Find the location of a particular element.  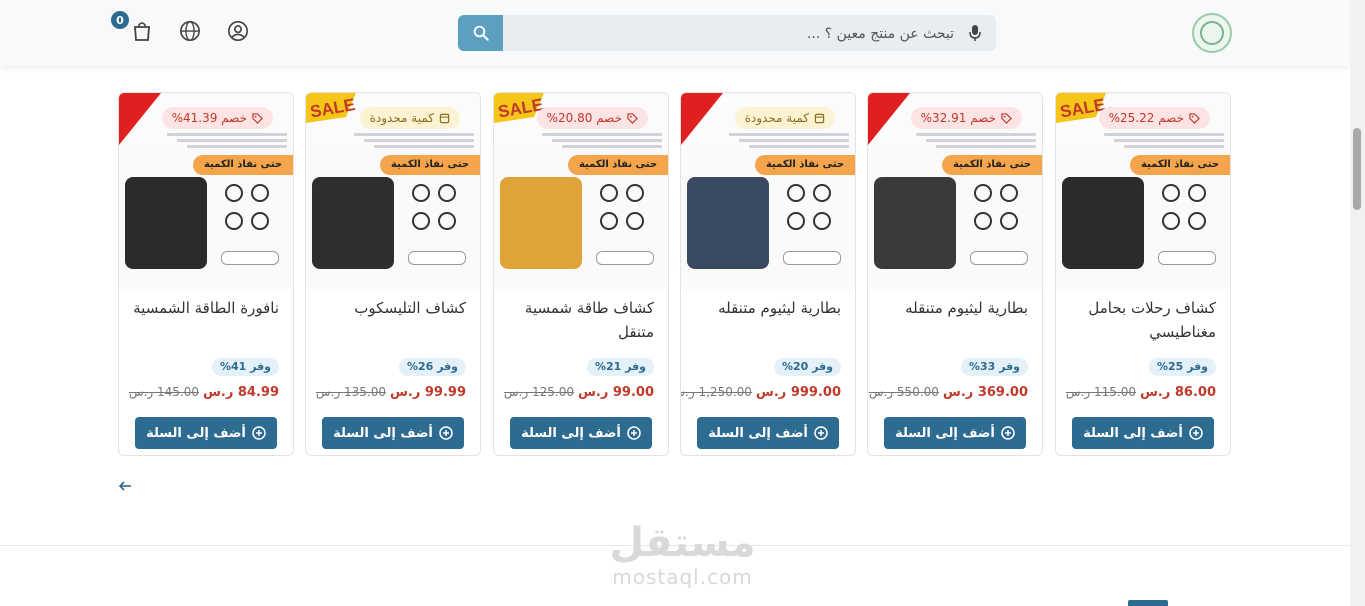

footer-heading-peek is located at coordinates (1148, 603).